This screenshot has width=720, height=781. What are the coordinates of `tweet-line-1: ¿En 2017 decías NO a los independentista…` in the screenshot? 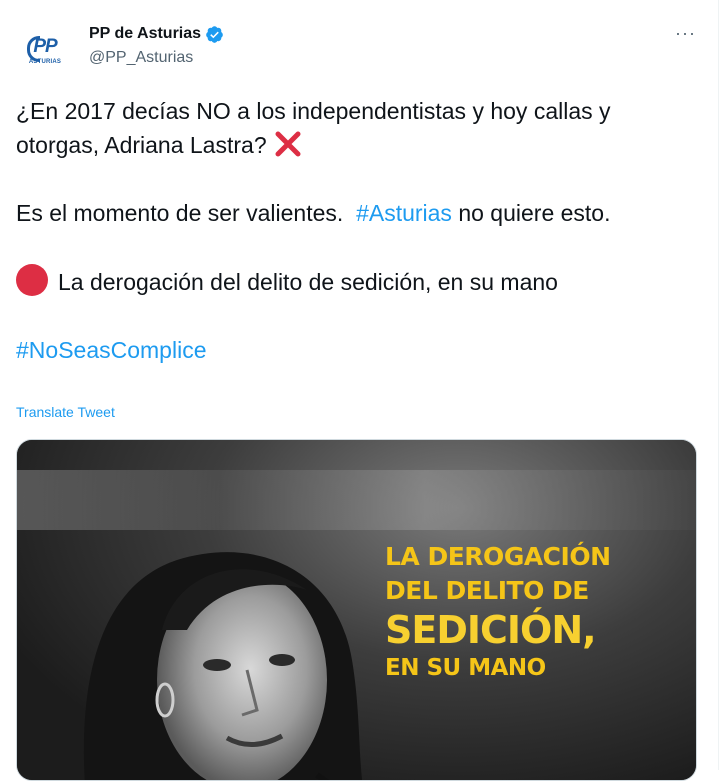 It's located at (356, 128).